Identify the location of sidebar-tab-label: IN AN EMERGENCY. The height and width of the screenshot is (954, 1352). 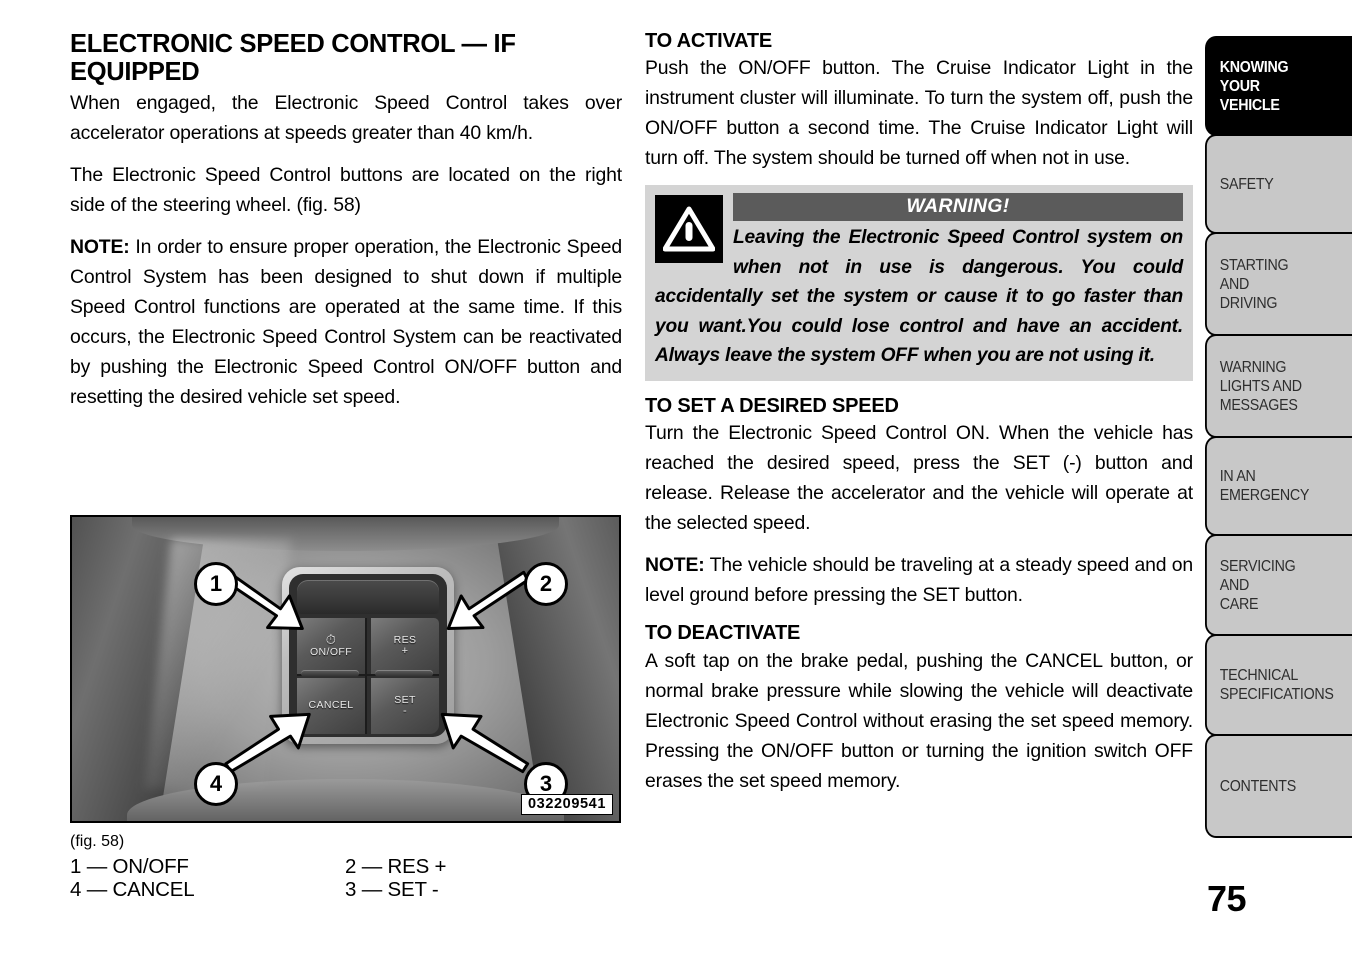
(1264, 486).